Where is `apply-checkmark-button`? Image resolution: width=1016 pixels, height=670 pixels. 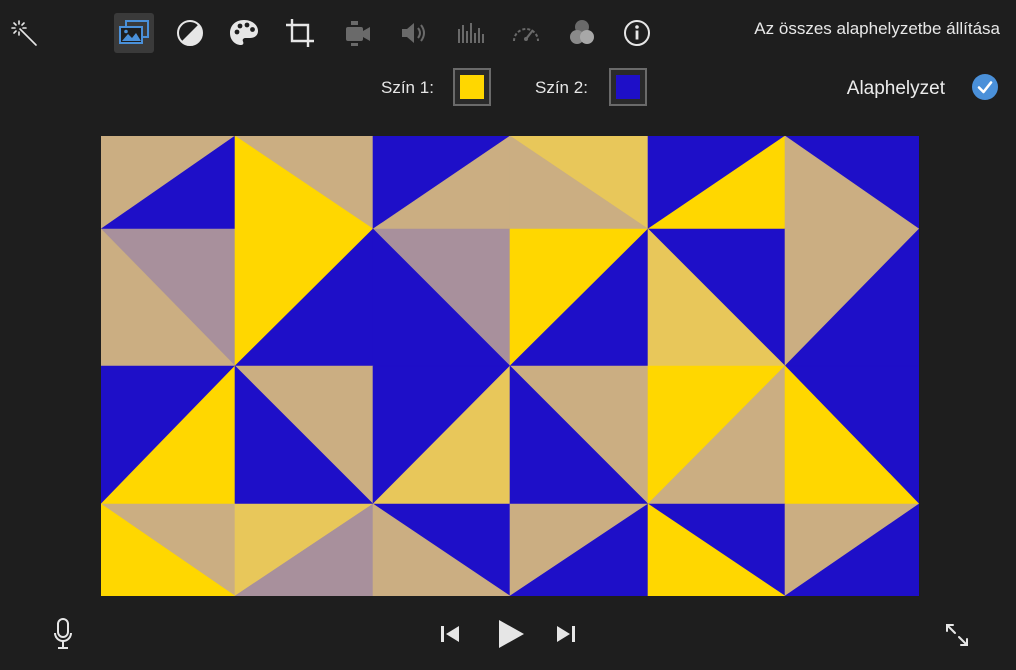 apply-checkmark-button is located at coordinates (985, 87).